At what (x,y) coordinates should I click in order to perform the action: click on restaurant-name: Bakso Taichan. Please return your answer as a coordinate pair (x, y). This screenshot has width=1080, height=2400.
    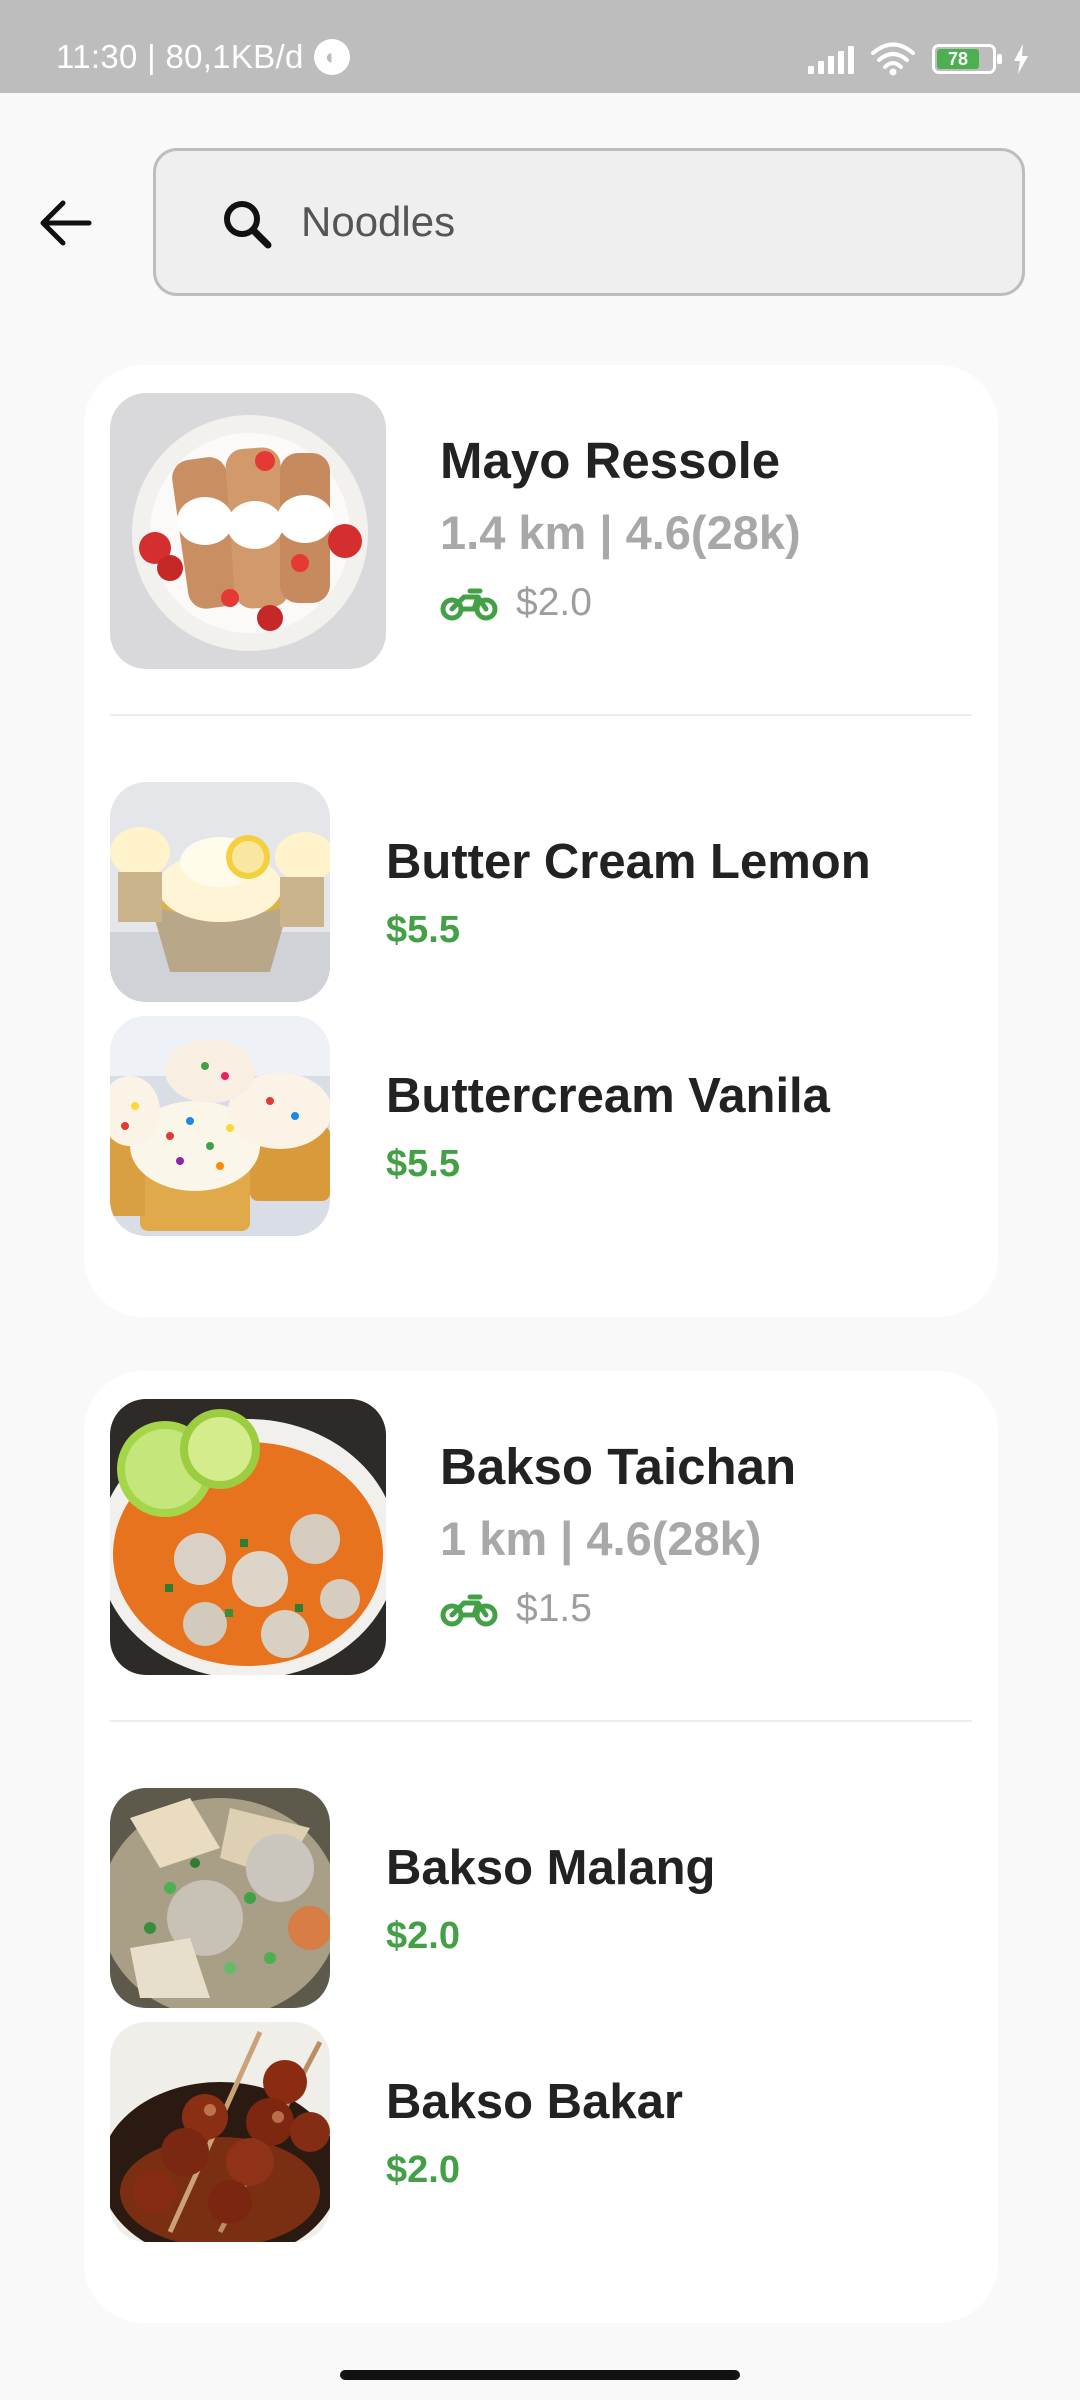
    Looking at the image, I should click on (618, 1466).